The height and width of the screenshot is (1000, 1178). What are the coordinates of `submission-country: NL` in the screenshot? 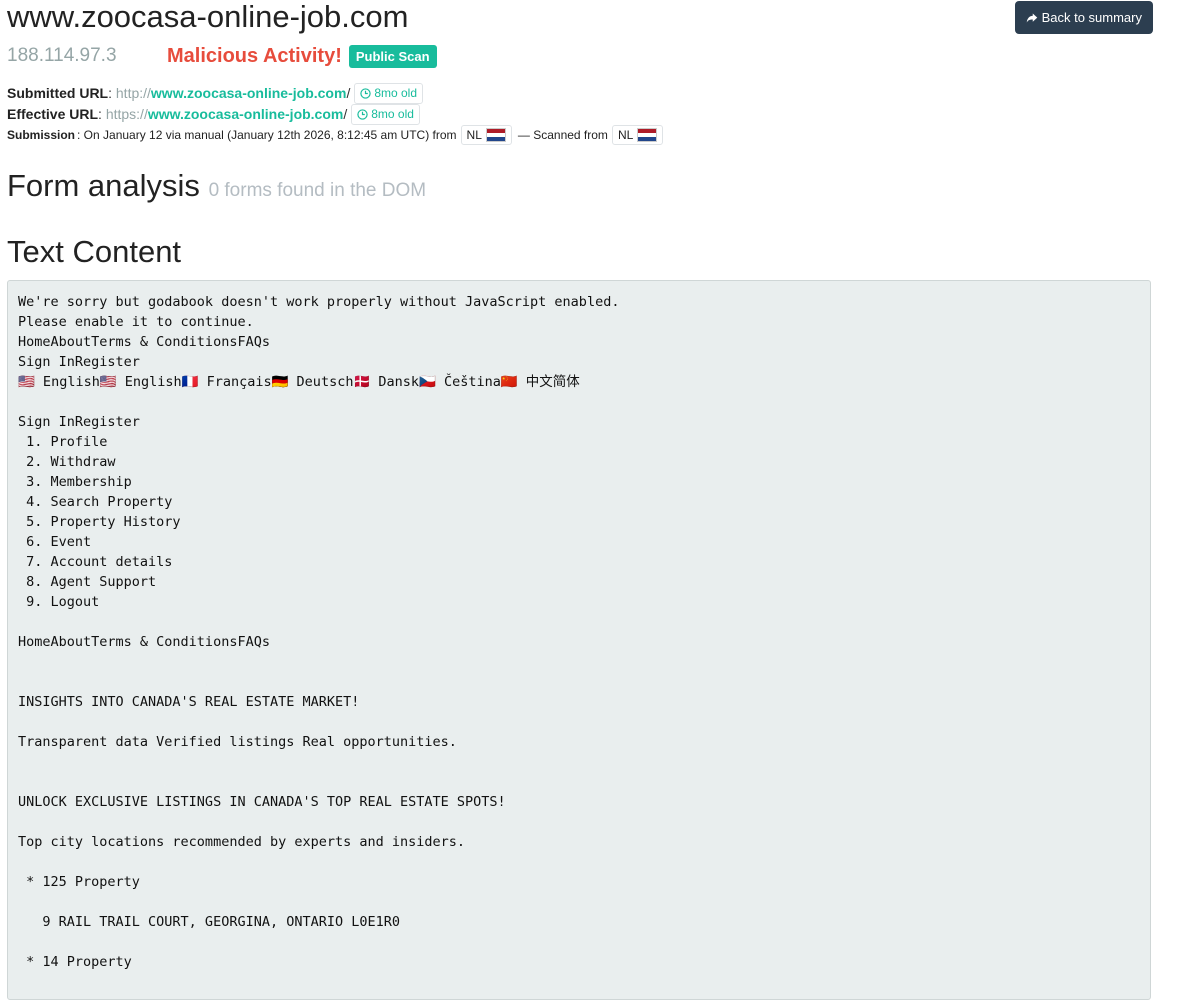 It's located at (474, 135).